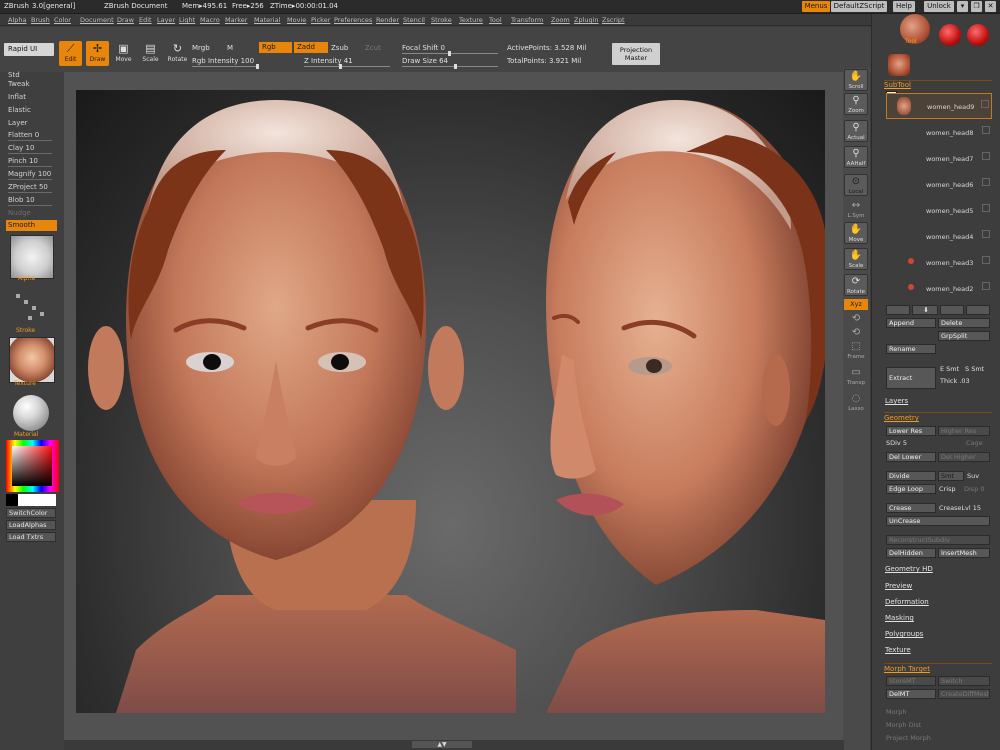 This screenshot has width=1000, height=750. What do you see at coordinates (896, 401) in the screenshot?
I see `layers-section: Layers` at bounding box center [896, 401].